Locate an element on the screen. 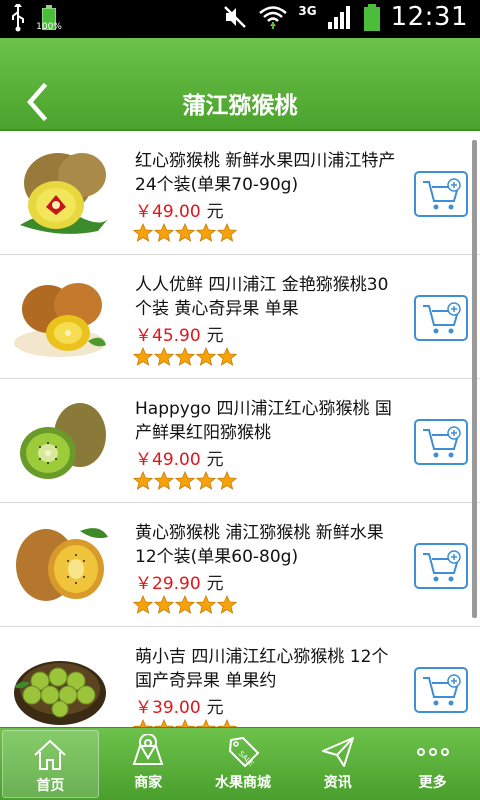 Image resolution: width=480 pixels, height=800 pixels. price-row: ￥45.90 元 is located at coordinates (179, 333).